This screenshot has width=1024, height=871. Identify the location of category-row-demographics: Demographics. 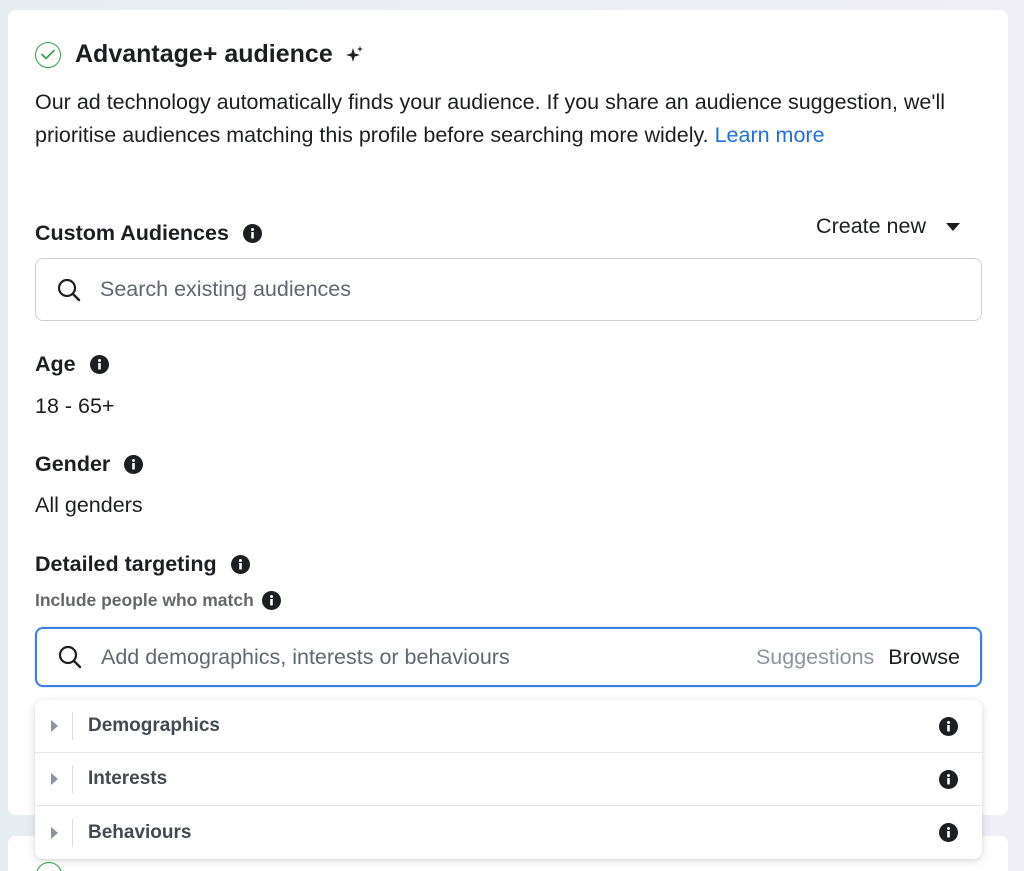
(508, 726).